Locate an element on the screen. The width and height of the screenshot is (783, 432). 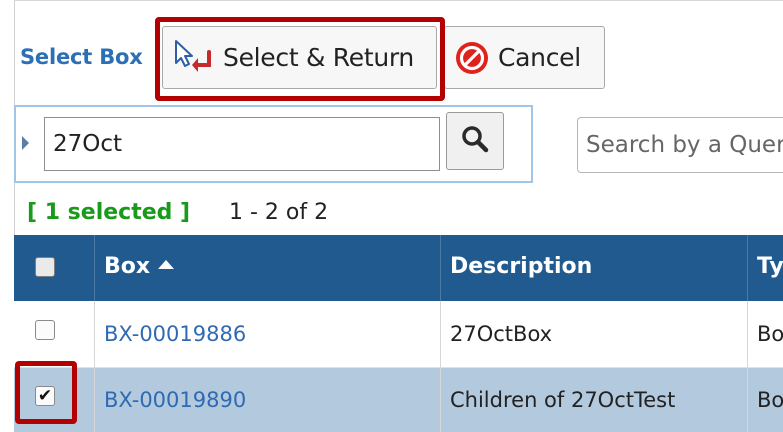
sort-ascending-icon is located at coordinates (166, 264).